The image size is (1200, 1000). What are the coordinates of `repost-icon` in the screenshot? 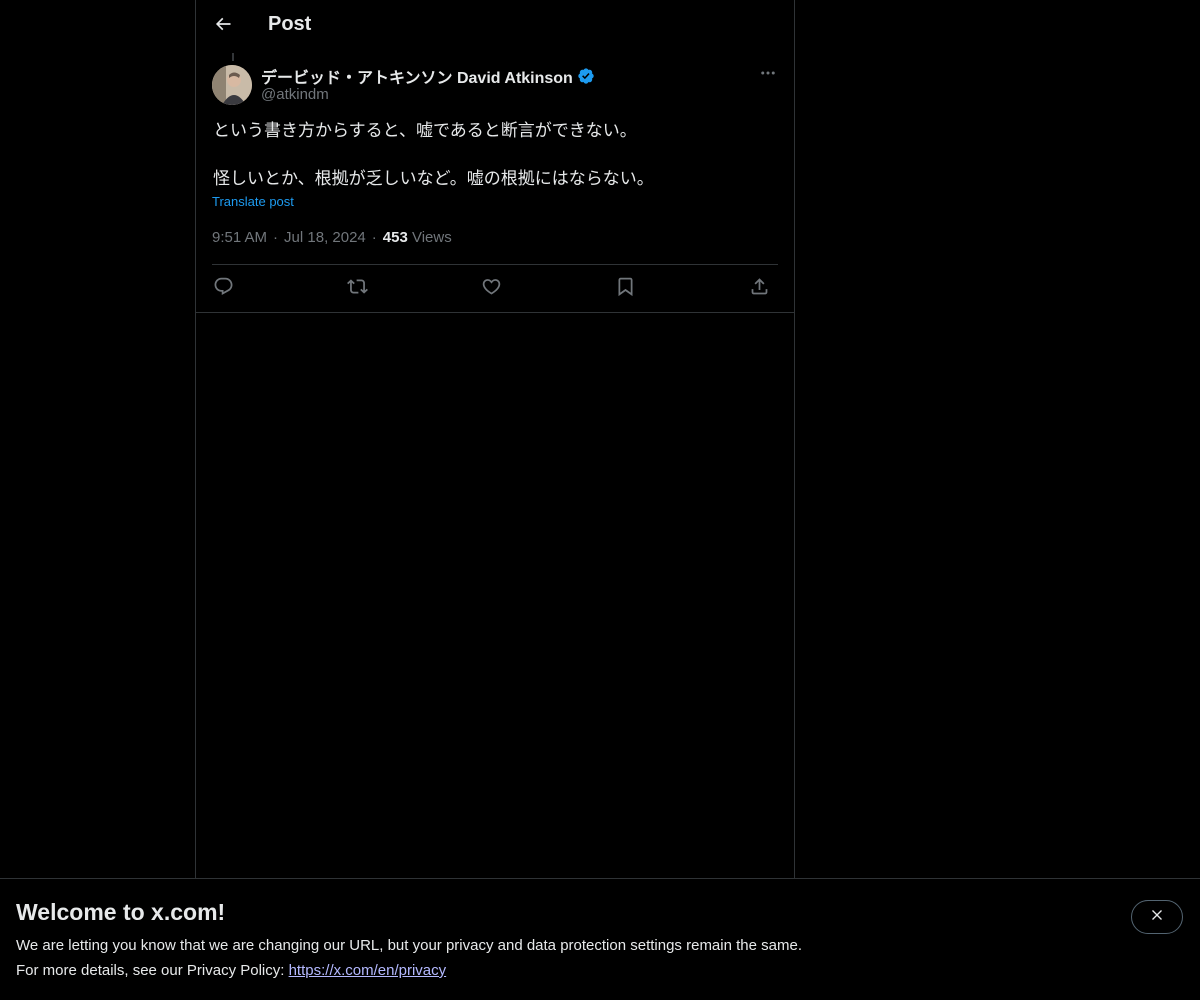 It's located at (357, 289).